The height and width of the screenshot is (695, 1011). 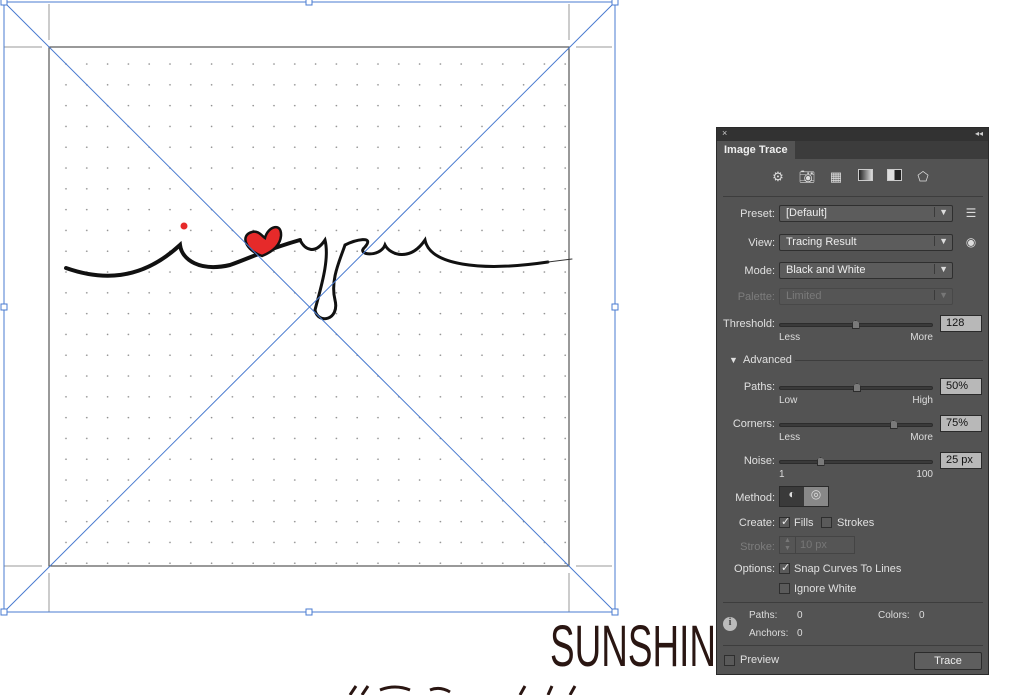 I want to click on method-overlapping-button: ◎, so click(x=816, y=496).